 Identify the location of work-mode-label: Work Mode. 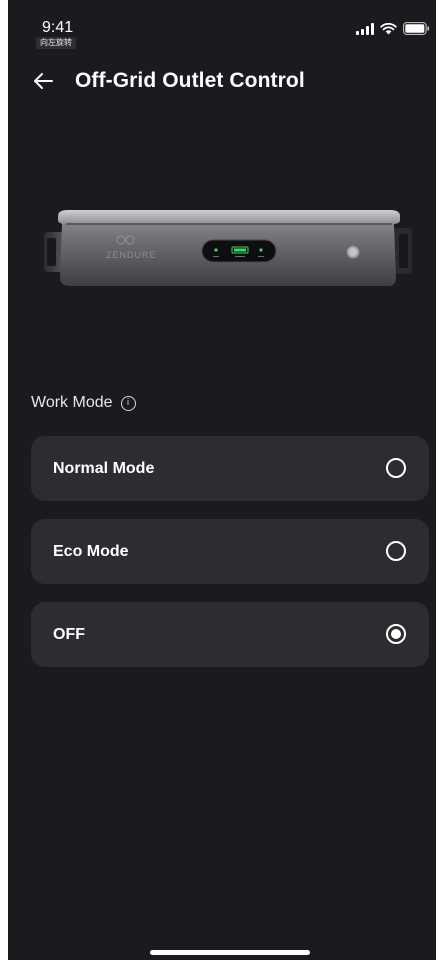
(72, 402).